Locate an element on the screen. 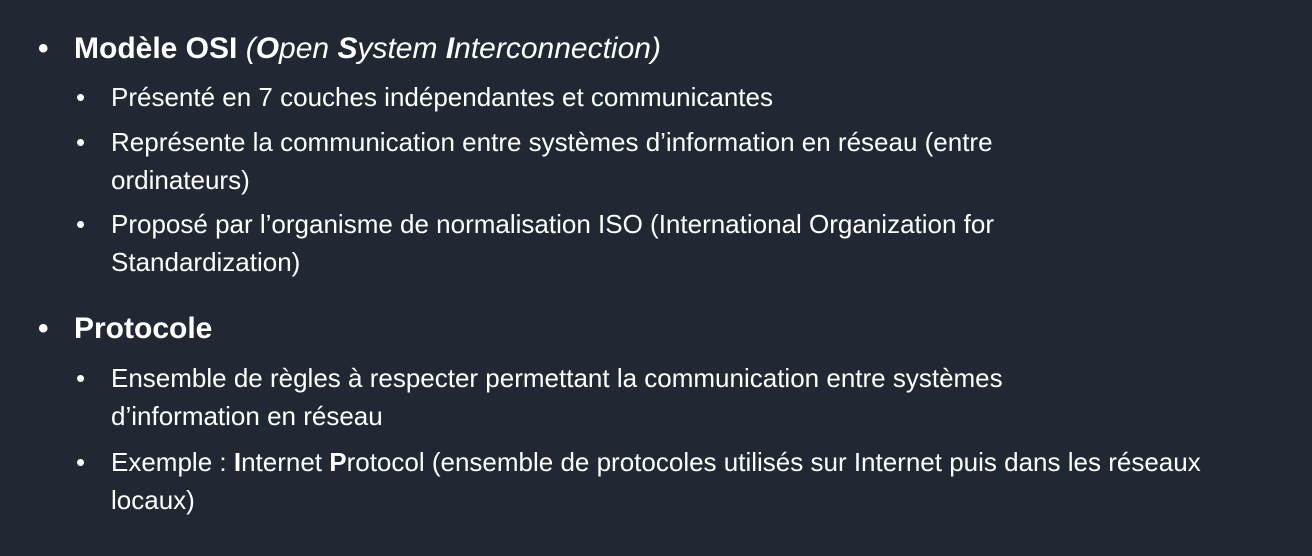  example-word-nternet: nternet is located at coordinates (285, 462).